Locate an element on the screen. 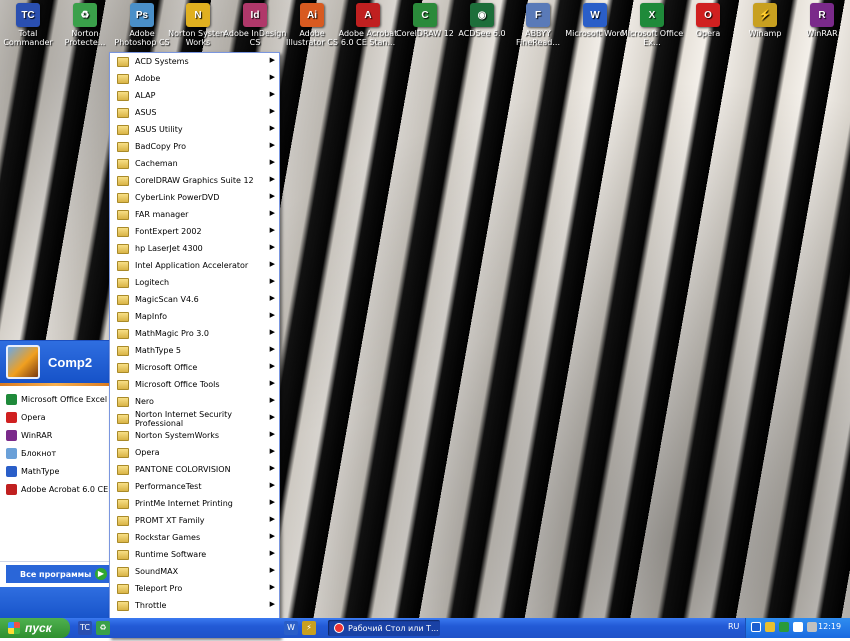  program-folder-label: Microsoft Office Tools is located at coordinates (177, 384).